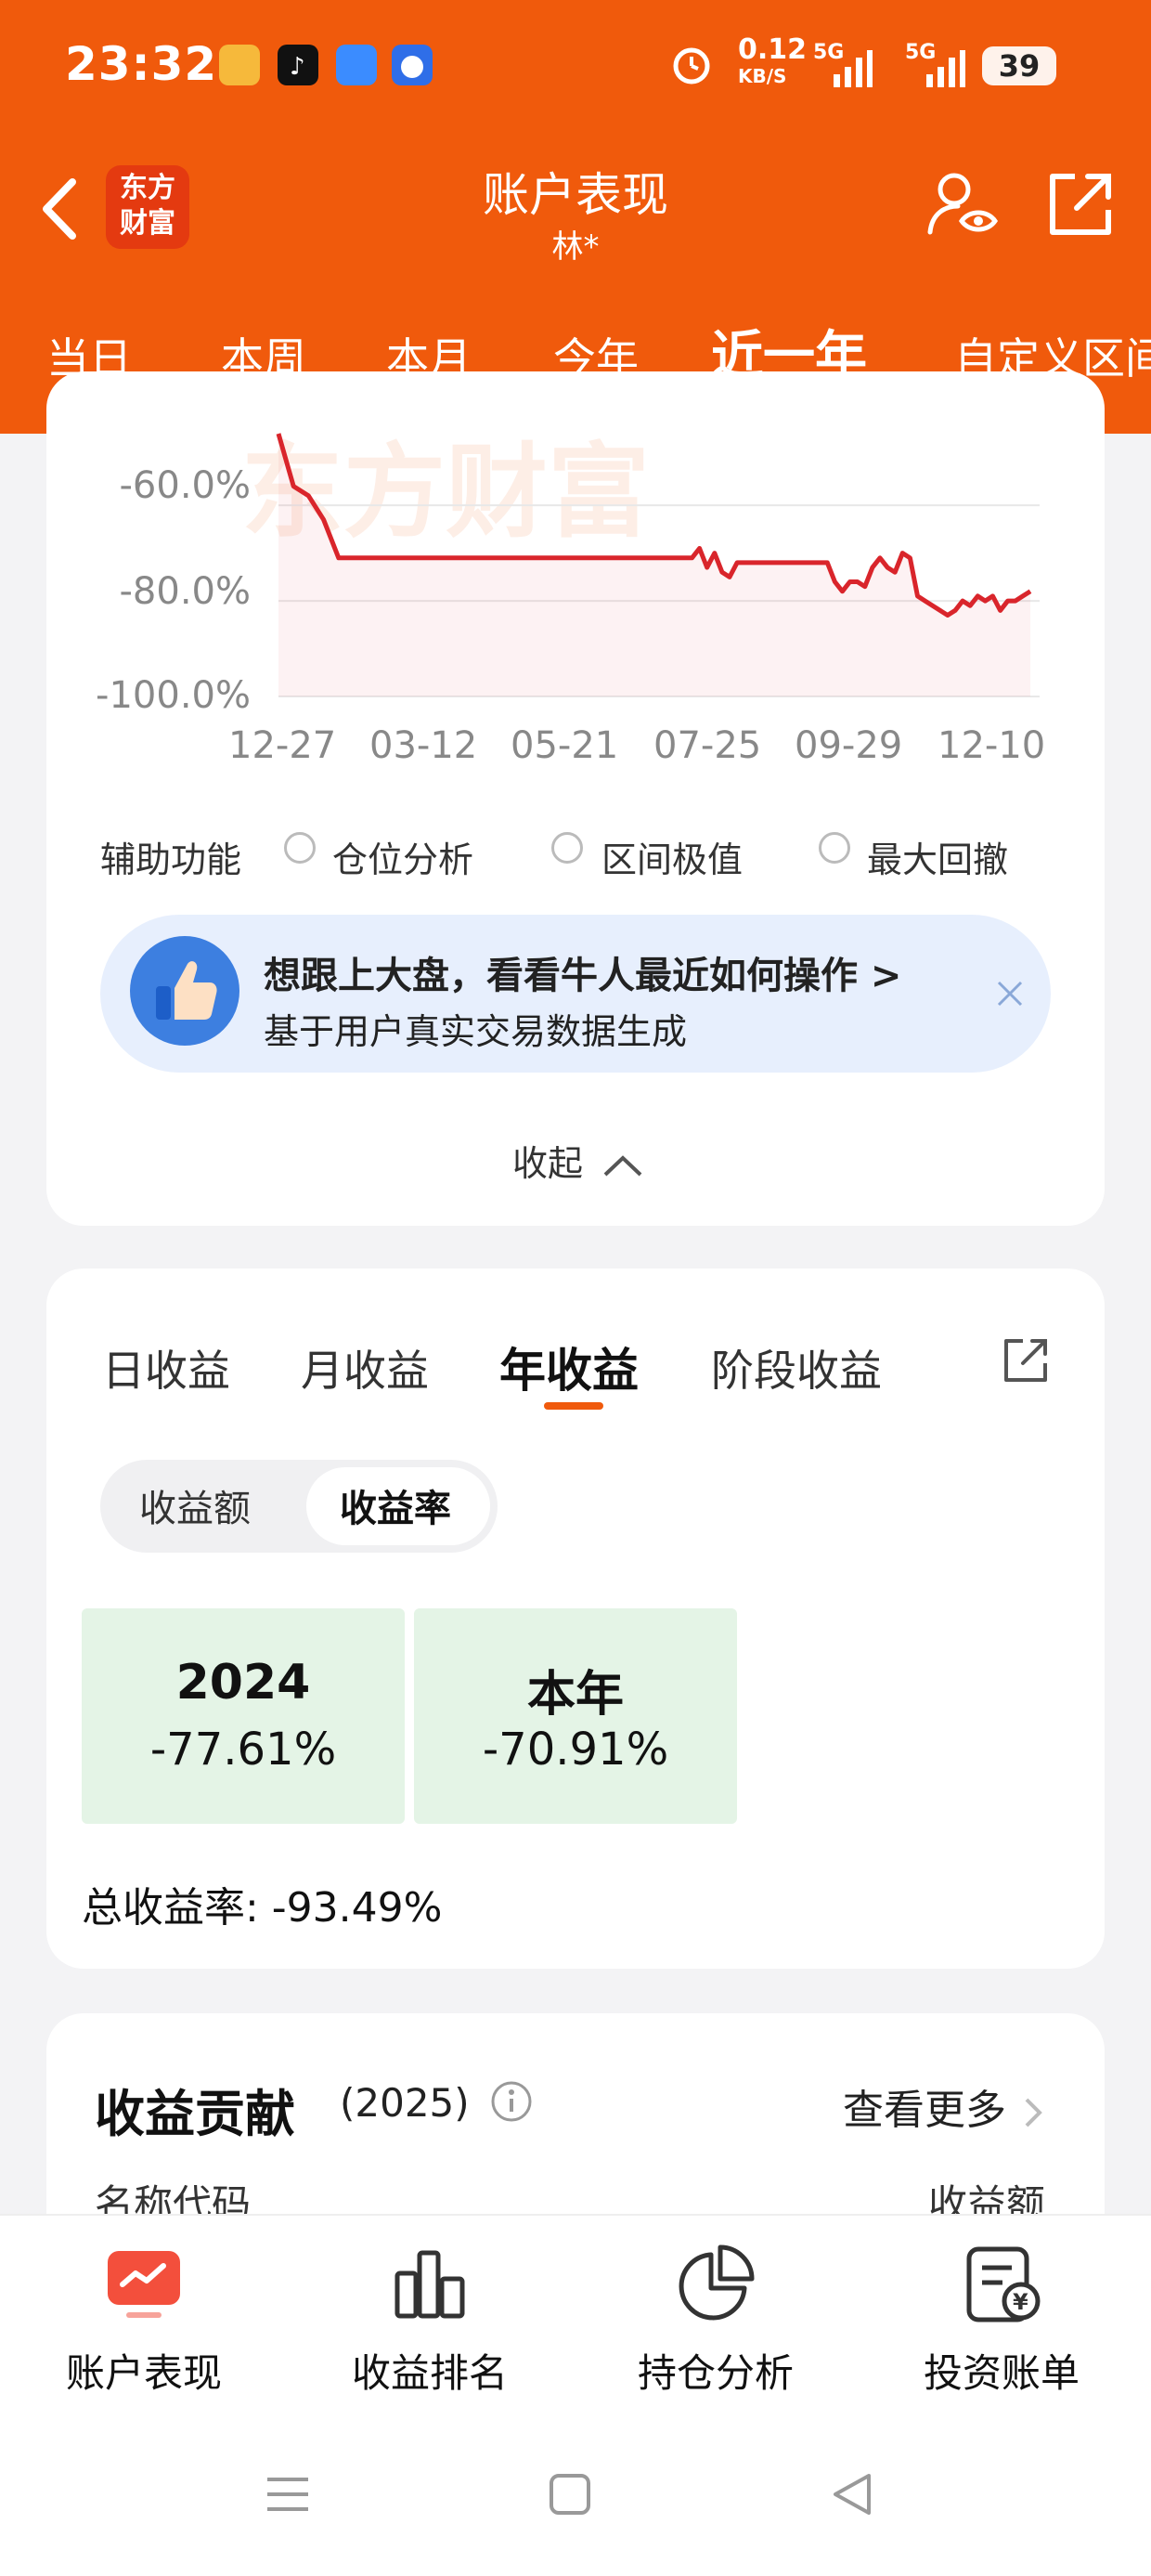 This screenshot has height=2576, width=1151. Describe the element at coordinates (834, 848) in the screenshot. I see `radio-max-drawdown` at that location.